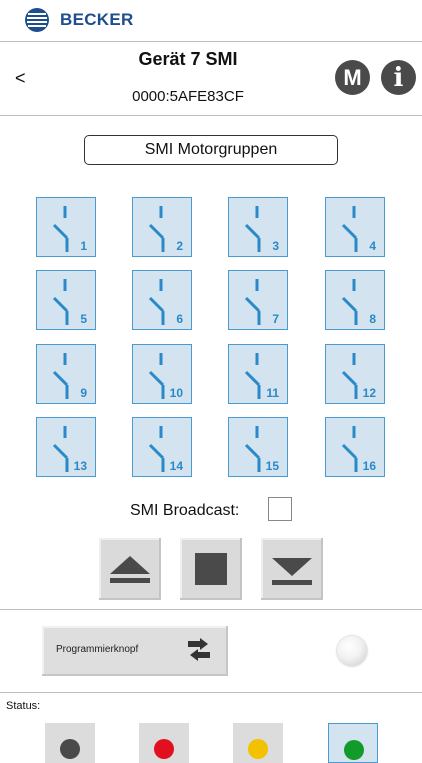 The width and height of the screenshot is (422, 763). Describe the element at coordinates (97, 19) in the screenshot. I see `brand-name: BECKER` at that location.